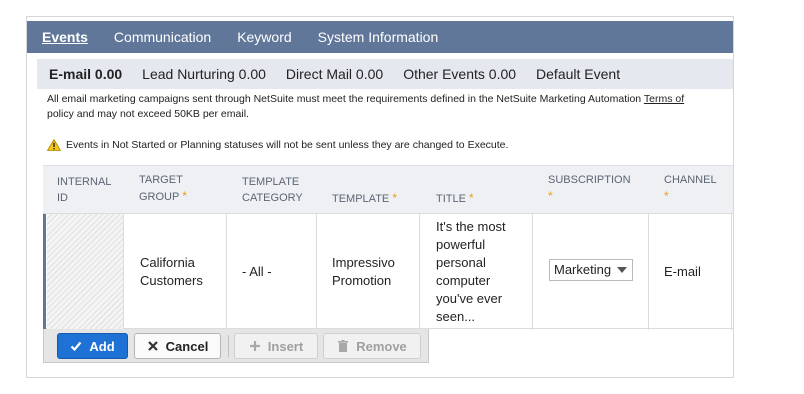 This screenshot has width=804, height=394. Describe the element at coordinates (343, 346) in the screenshot. I see `trash-icon` at that location.